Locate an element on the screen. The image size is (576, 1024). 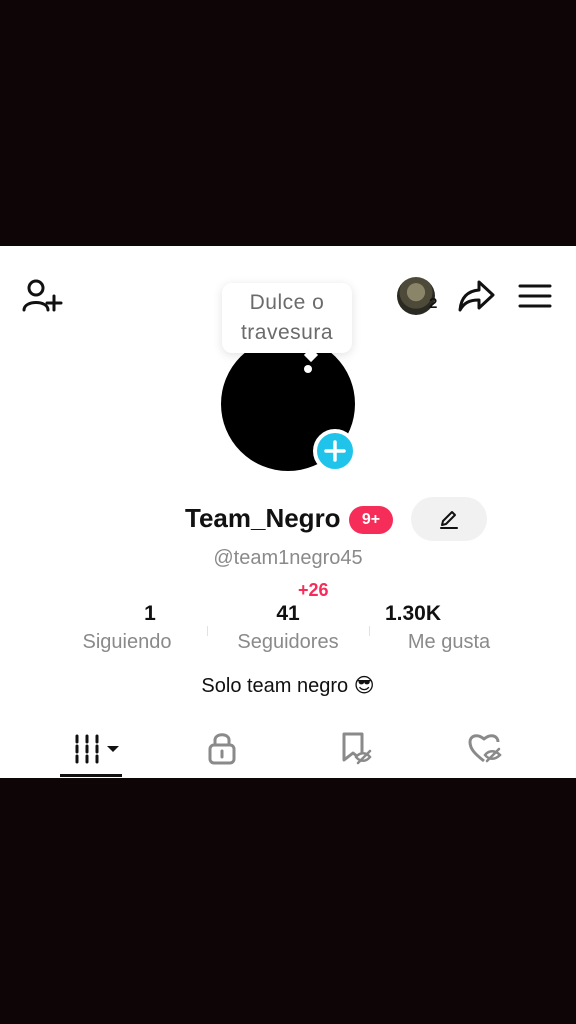
tab-private is located at coordinates (222, 748).